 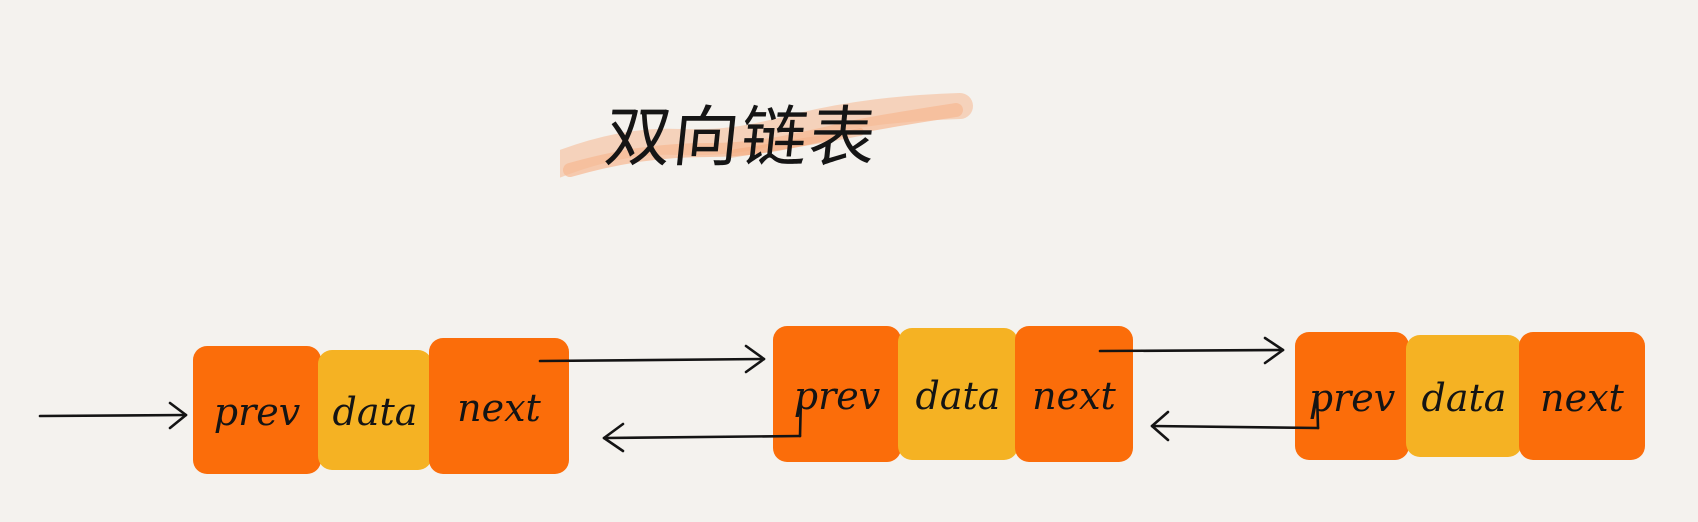 I want to click on head-arrow, so click(x=113, y=415).